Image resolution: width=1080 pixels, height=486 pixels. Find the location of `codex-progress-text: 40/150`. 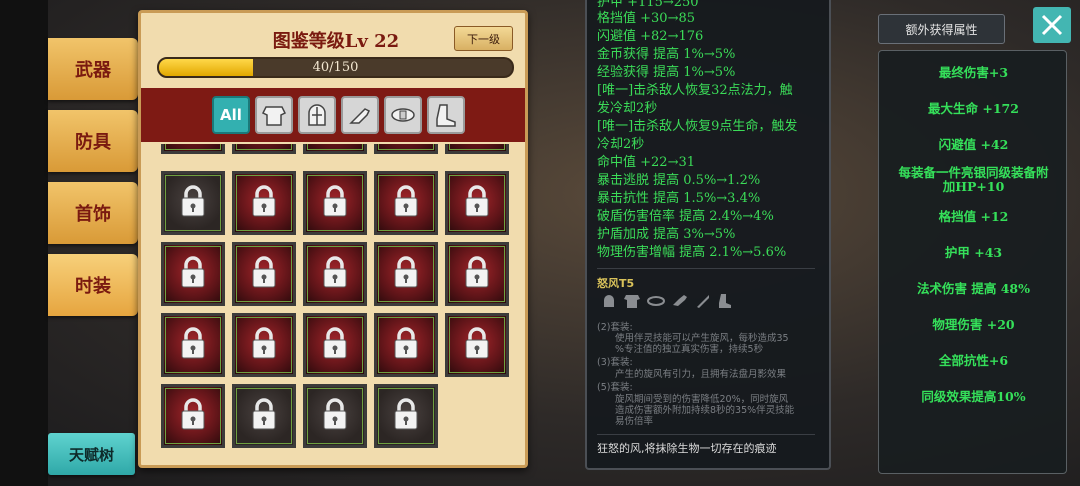

codex-progress-text: 40/150 is located at coordinates (335, 67).